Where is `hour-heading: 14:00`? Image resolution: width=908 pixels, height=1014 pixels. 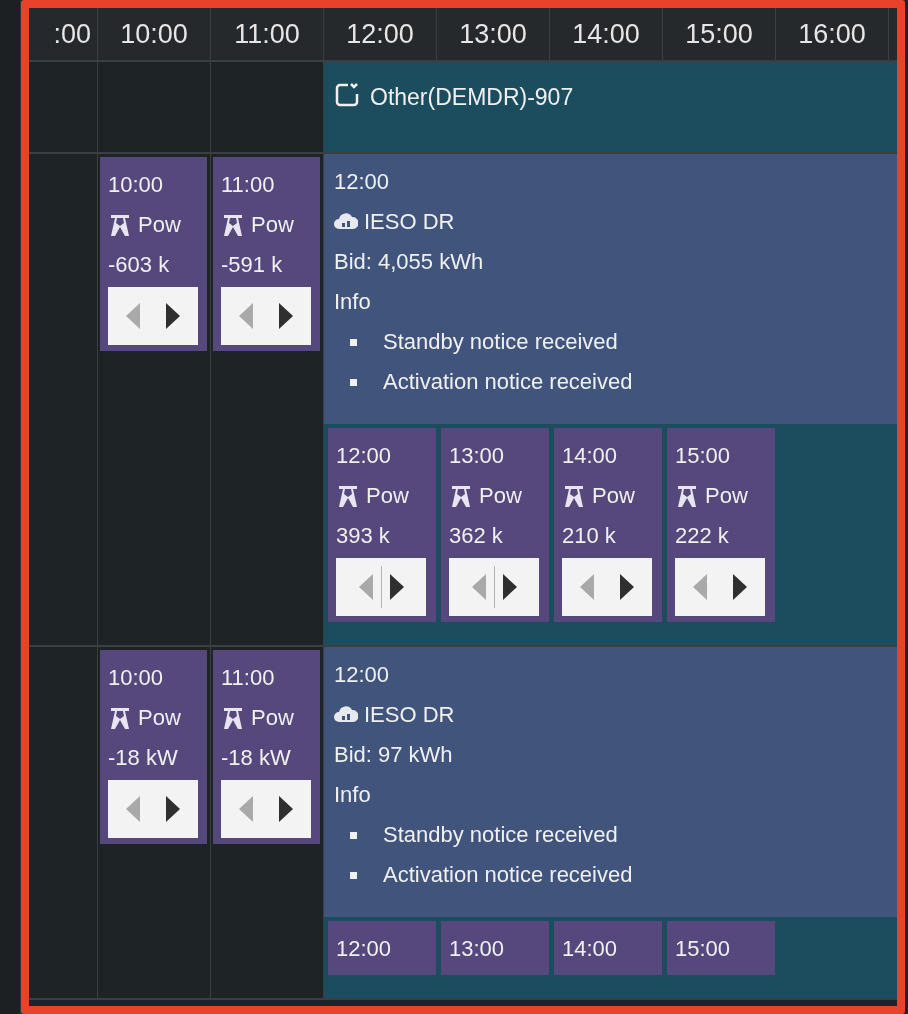 hour-heading: 14:00 is located at coordinates (606, 34).